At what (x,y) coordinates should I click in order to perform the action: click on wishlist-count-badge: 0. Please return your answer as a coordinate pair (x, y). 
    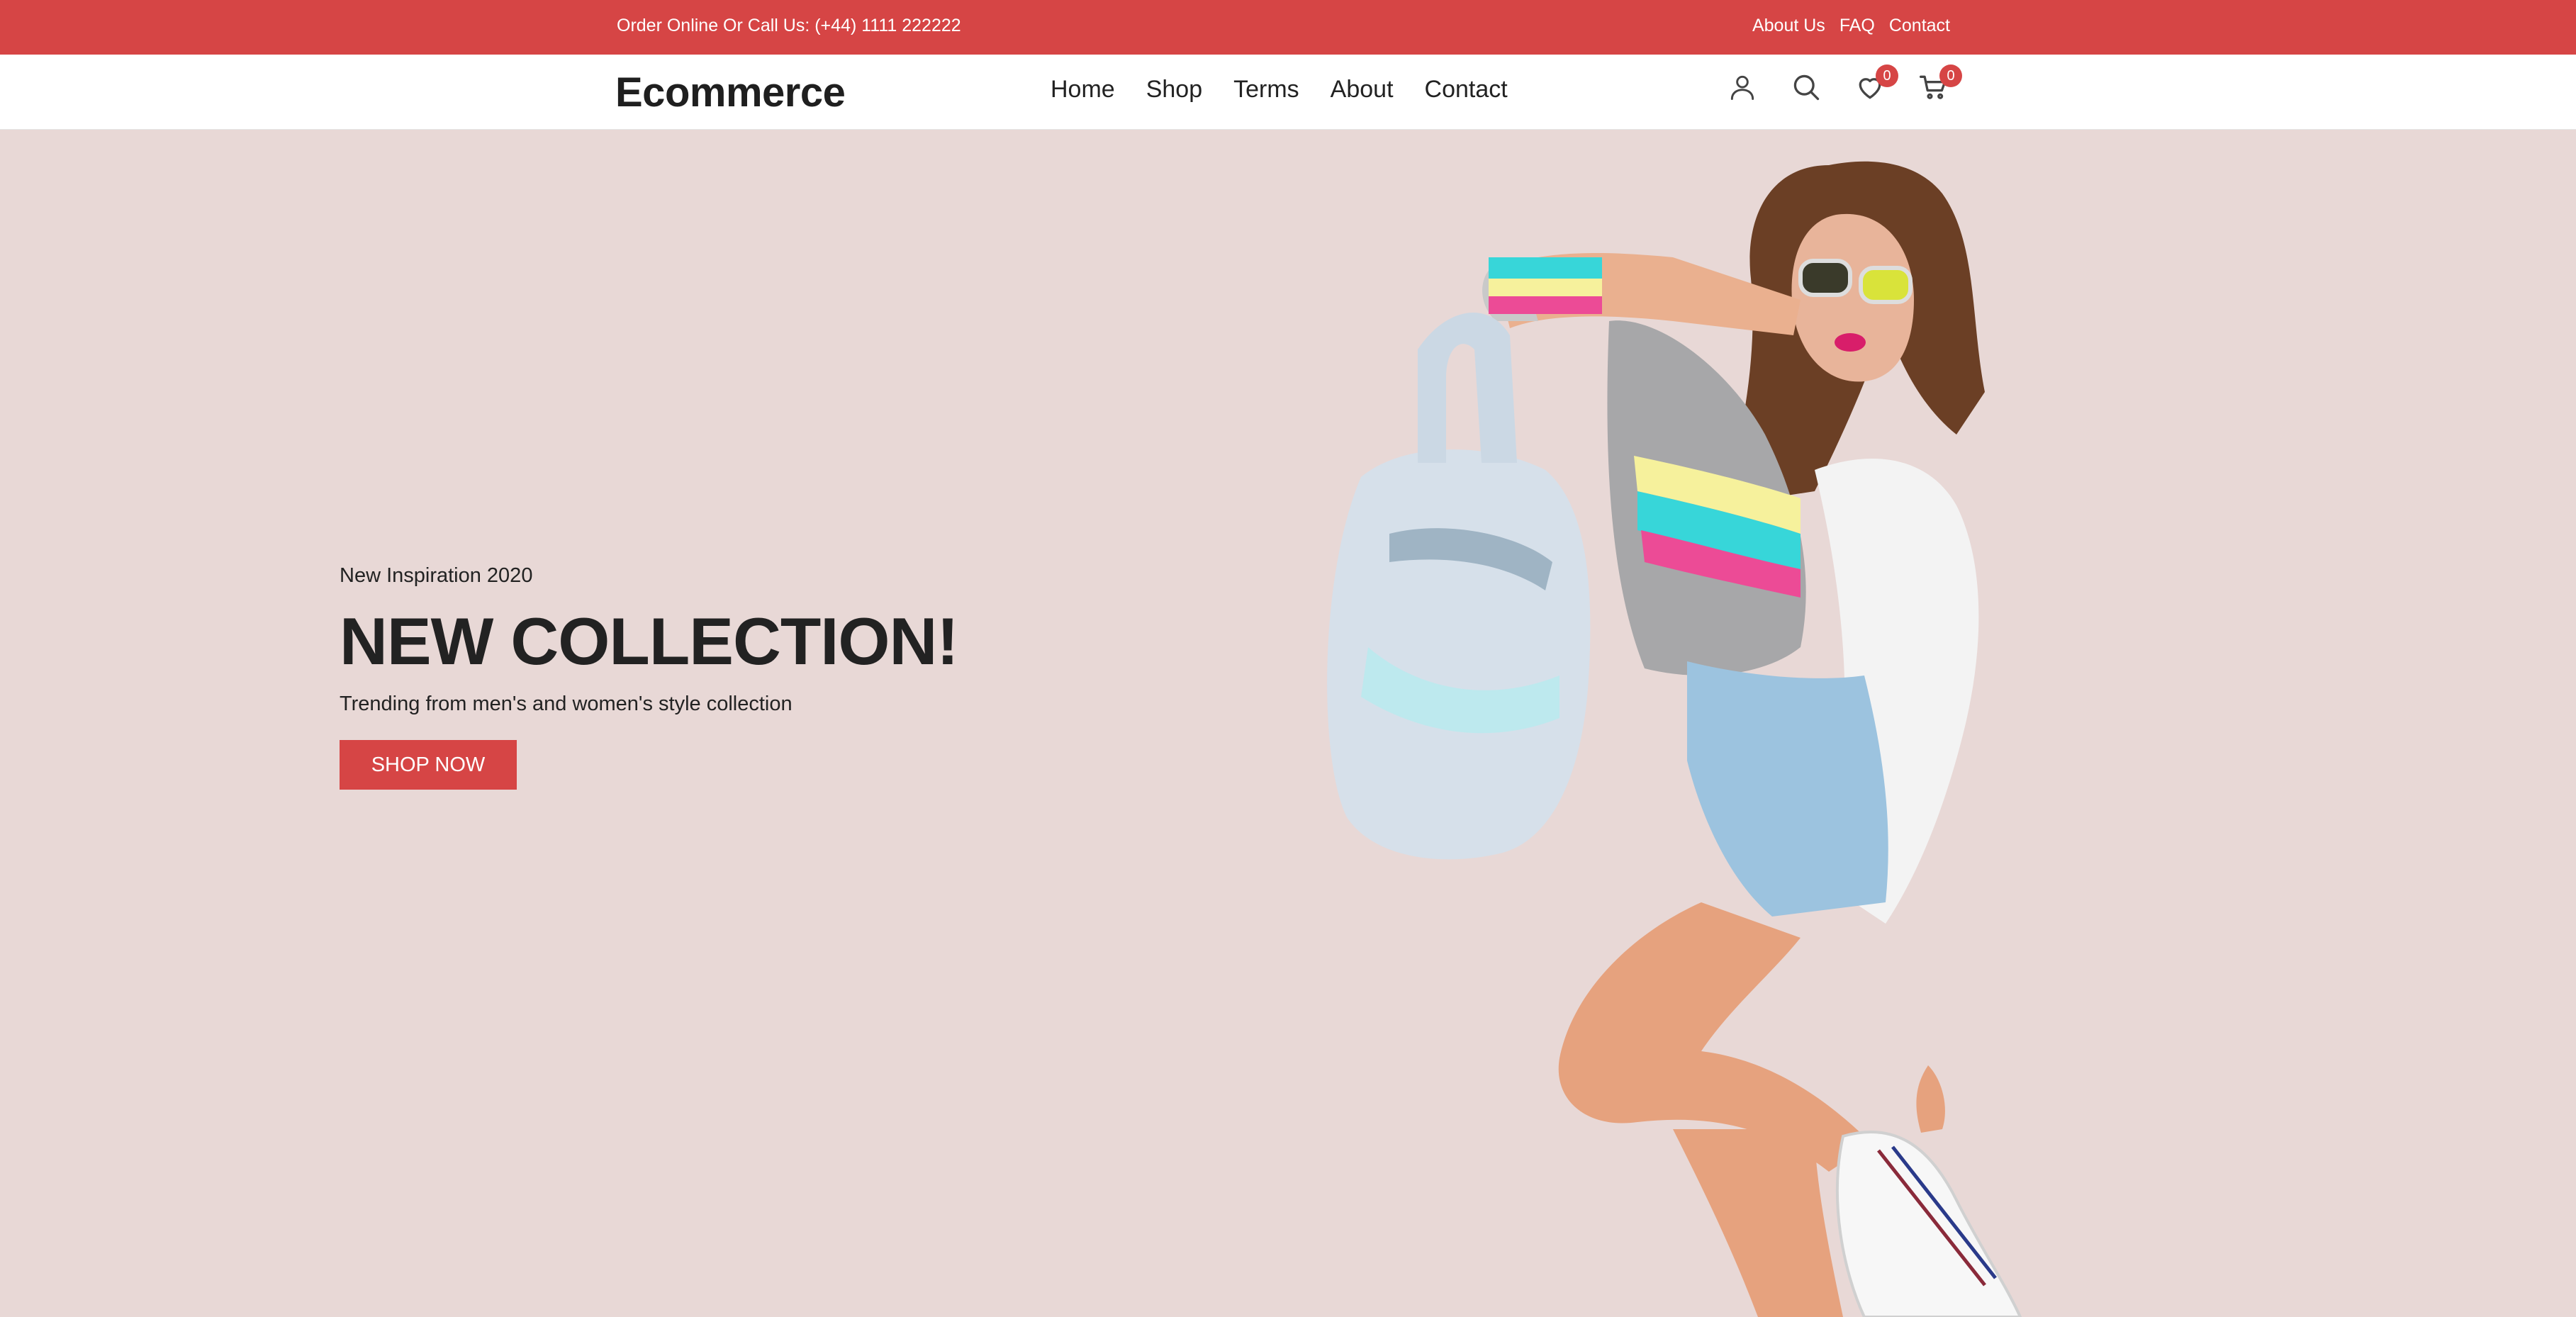
    Looking at the image, I should click on (1887, 76).